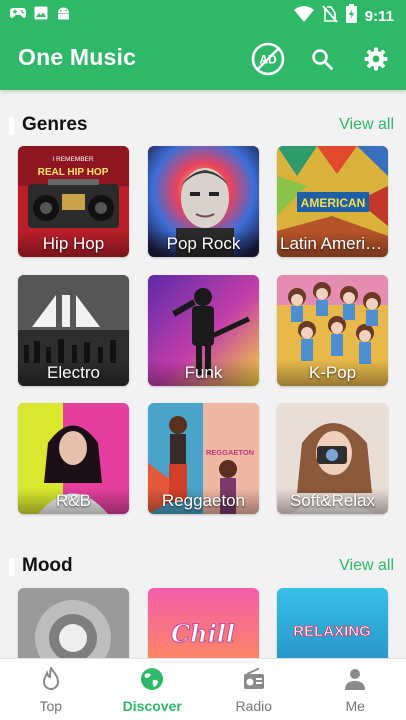 This screenshot has width=406, height=720. I want to click on status-right-icons: 9:11, so click(343, 16).